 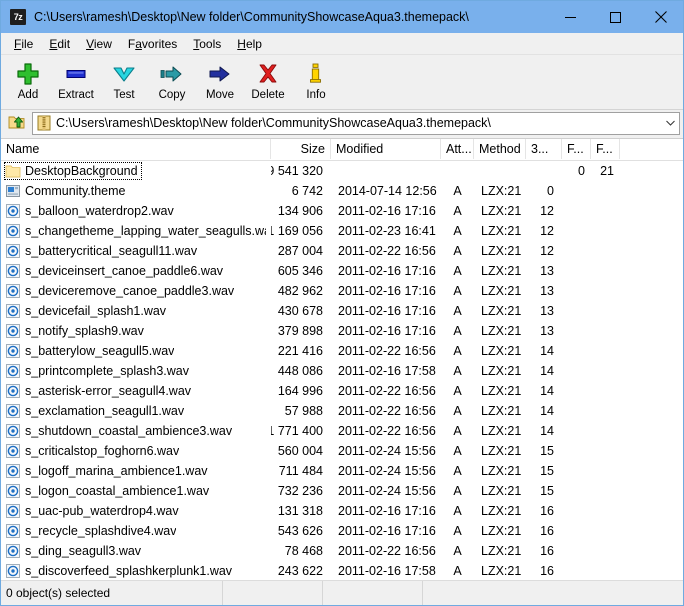 What do you see at coordinates (28, 95) in the screenshot?
I see `add-label: Add` at bounding box center [28, 95].